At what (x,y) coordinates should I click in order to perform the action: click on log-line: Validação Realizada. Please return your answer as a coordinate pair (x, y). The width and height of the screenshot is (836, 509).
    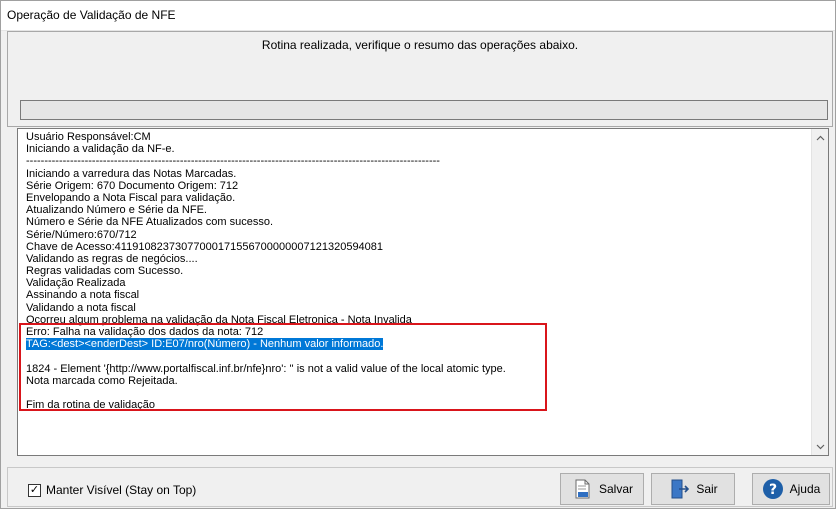
    Looking at the image, I should click on (416, 283).